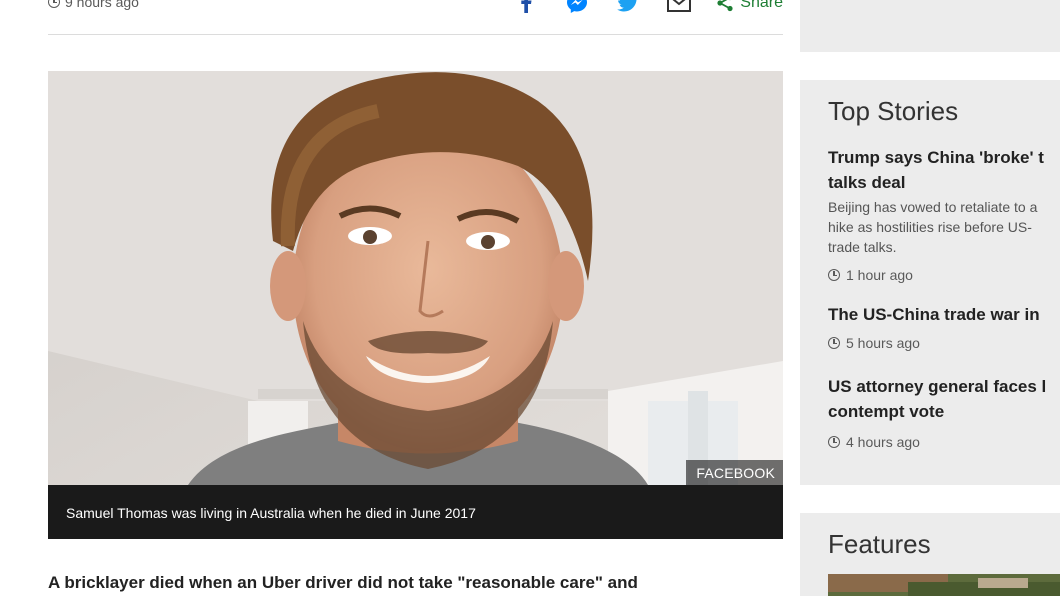  I want to click on sidebar-top-panel, so click(930, 26).